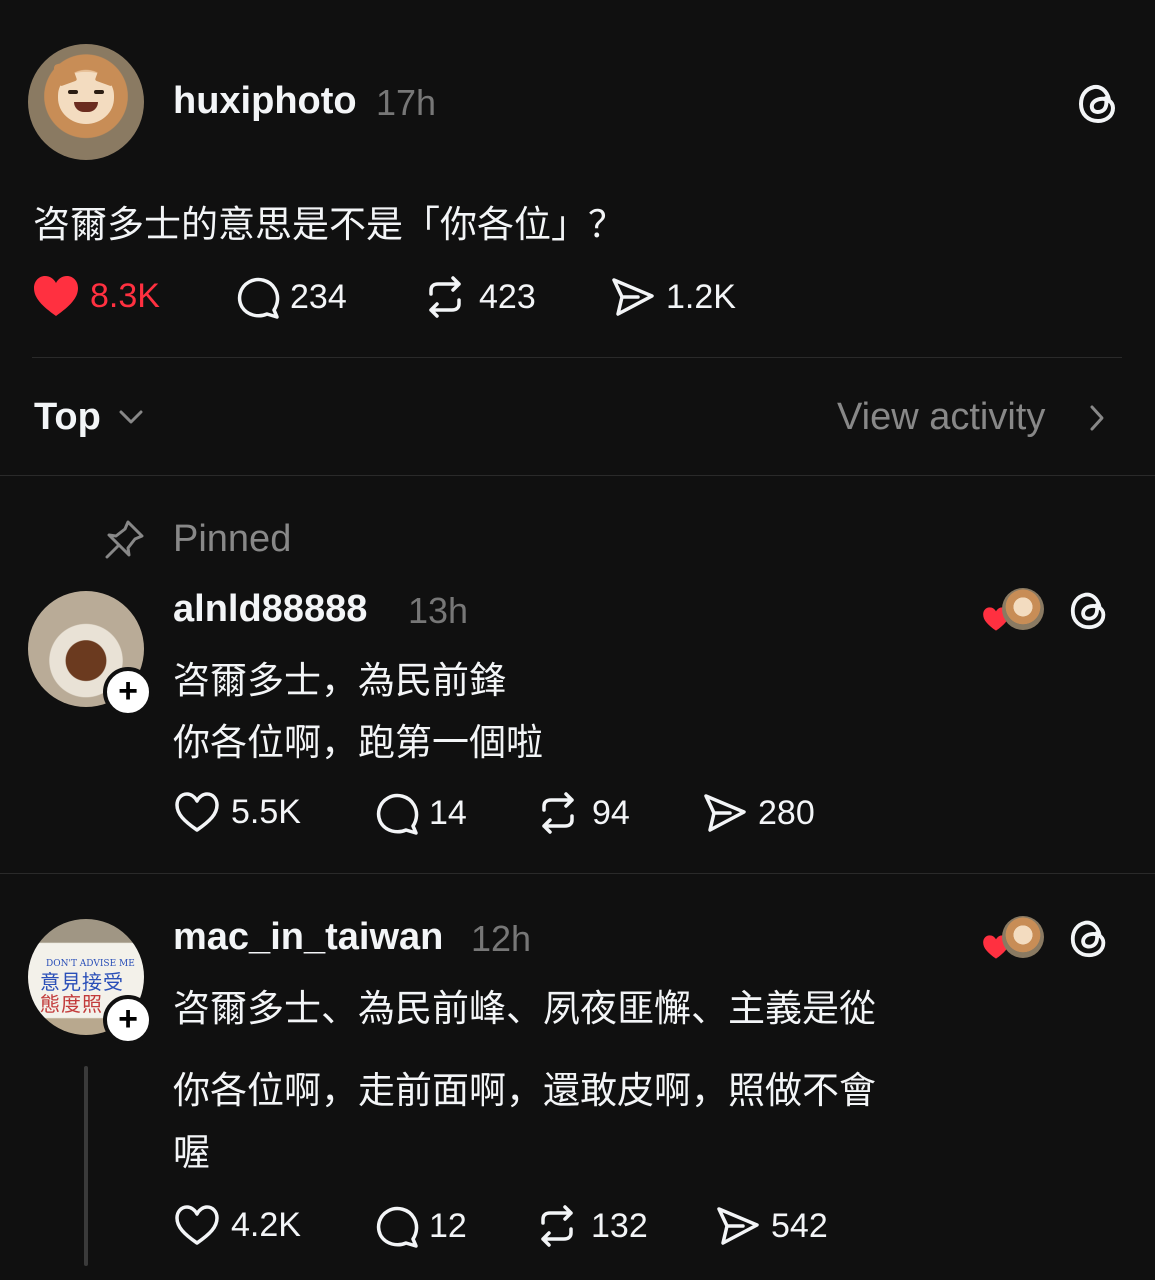  I want to click on sort-dropdown: Top, so click(67, 417).